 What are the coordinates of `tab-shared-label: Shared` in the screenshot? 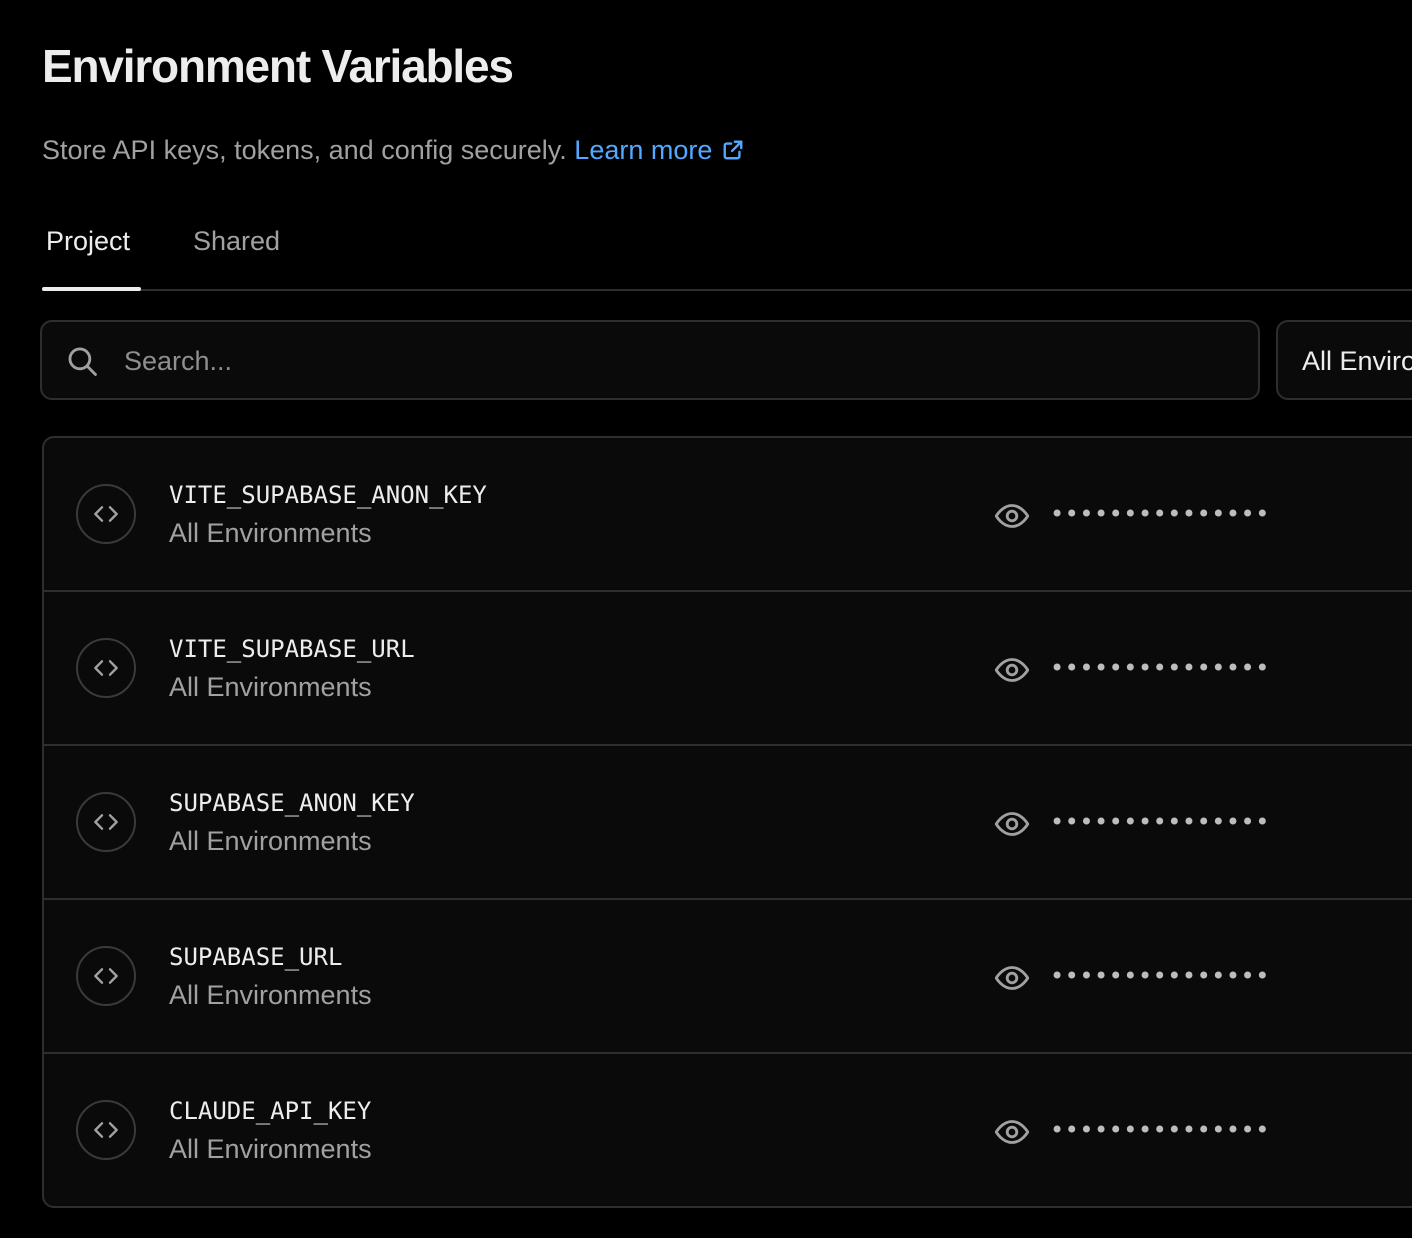 It's located at (237, 241).